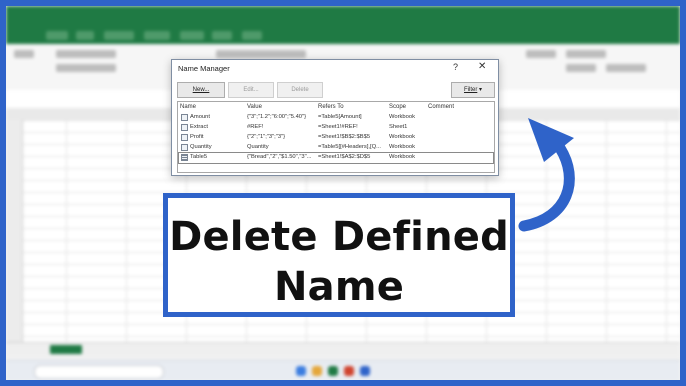 The height and width of the screenshot is (386, 686). Describe the element at coordinates (201, 147) in the screenshot. I see `row-name: Quantity` at that location.